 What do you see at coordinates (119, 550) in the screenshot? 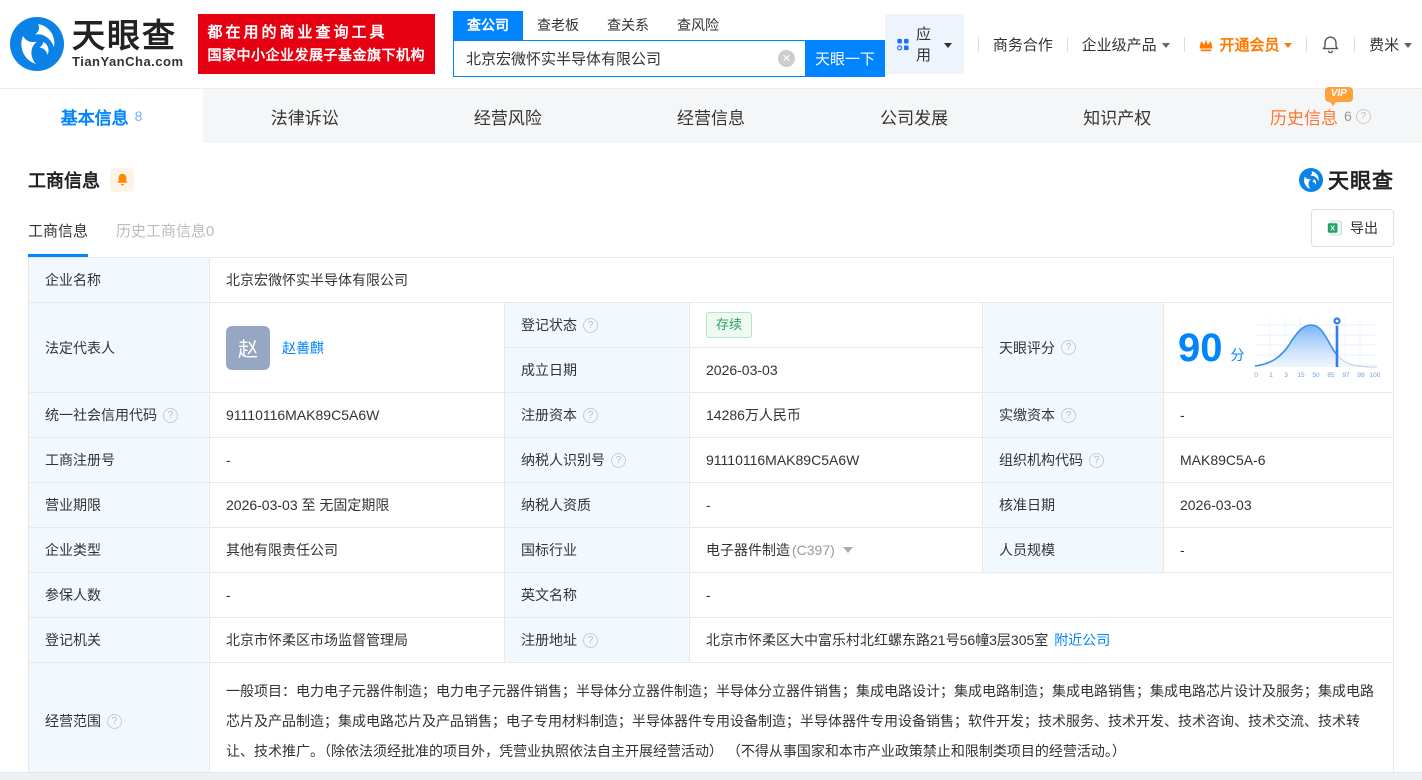
I see `field-label-company-type: 企业类型` at bounding box center [119, 550].